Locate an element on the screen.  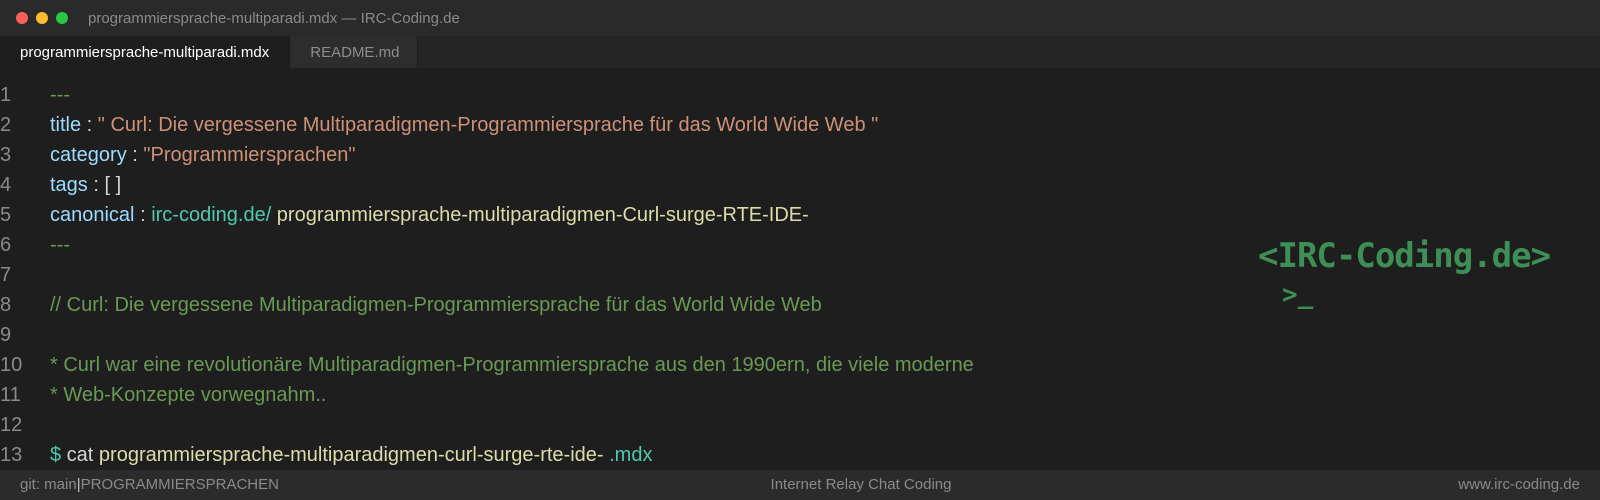
frontmatter-category: category : "Programmiersprachen" is located at coordinates (202, 155).